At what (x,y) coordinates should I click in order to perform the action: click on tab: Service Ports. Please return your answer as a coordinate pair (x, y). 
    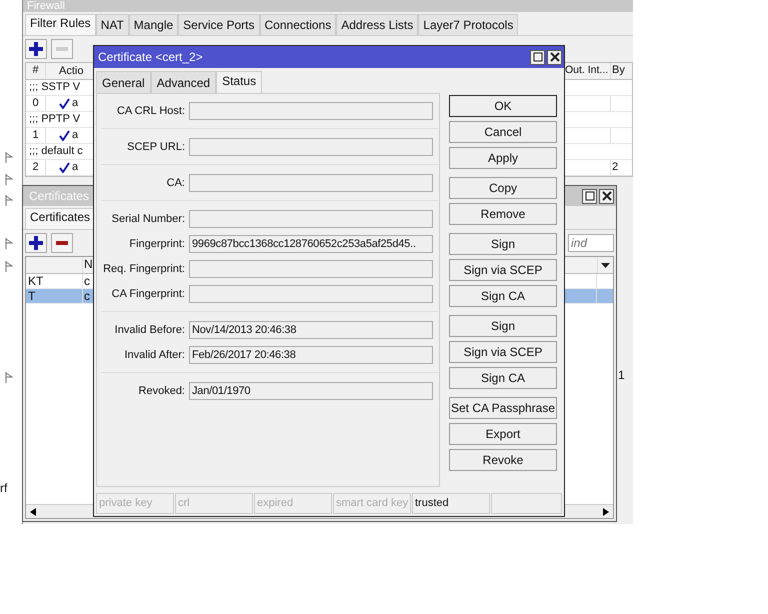
    Looking at the image, I should click on (219, 24).